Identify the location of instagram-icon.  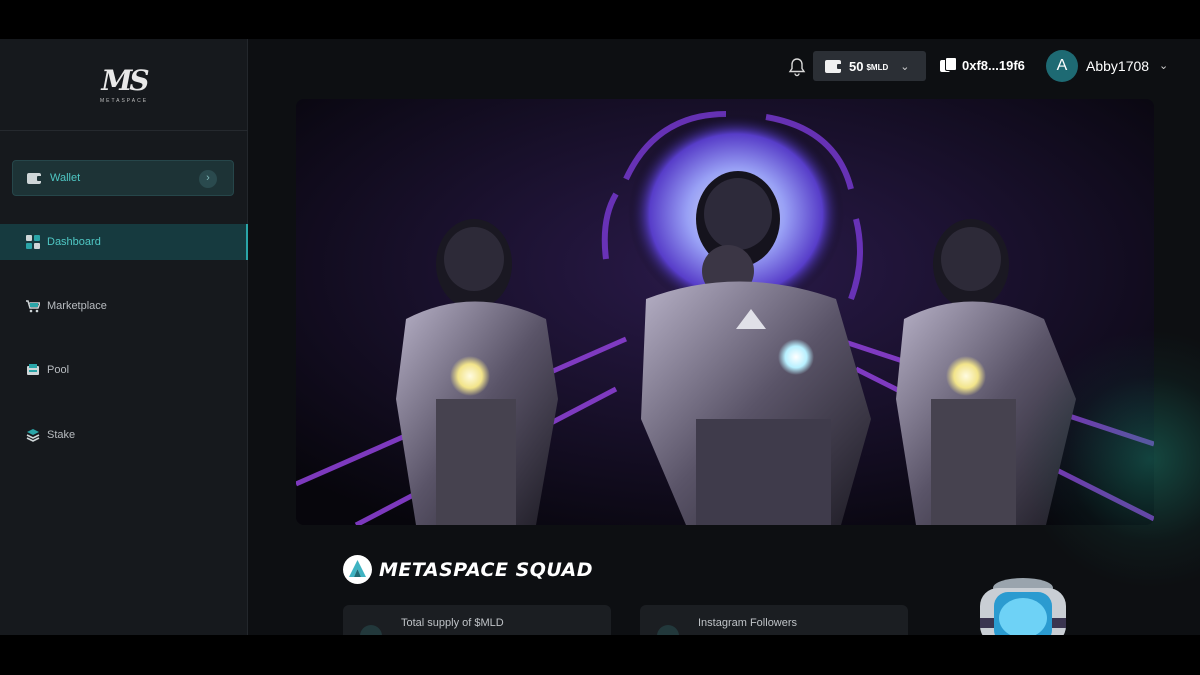
(668, 630).